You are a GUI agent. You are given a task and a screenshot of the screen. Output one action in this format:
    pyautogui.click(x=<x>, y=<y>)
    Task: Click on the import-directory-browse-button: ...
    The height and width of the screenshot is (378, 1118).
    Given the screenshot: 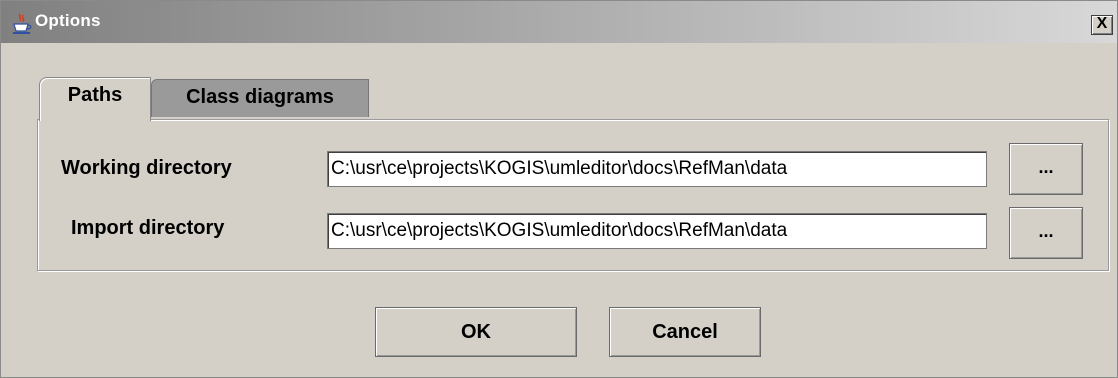 What is the action you would take?
    pyautogui.click(x=1046, y=233)
    